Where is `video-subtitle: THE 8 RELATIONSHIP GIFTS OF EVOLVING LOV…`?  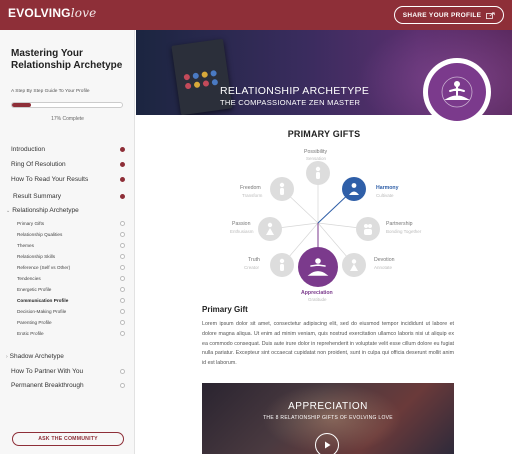 video-subtitle: THE 8 RELATIONSHIP GIFTS OF EVOLVING LOV… is located at coordinates (328, 418).